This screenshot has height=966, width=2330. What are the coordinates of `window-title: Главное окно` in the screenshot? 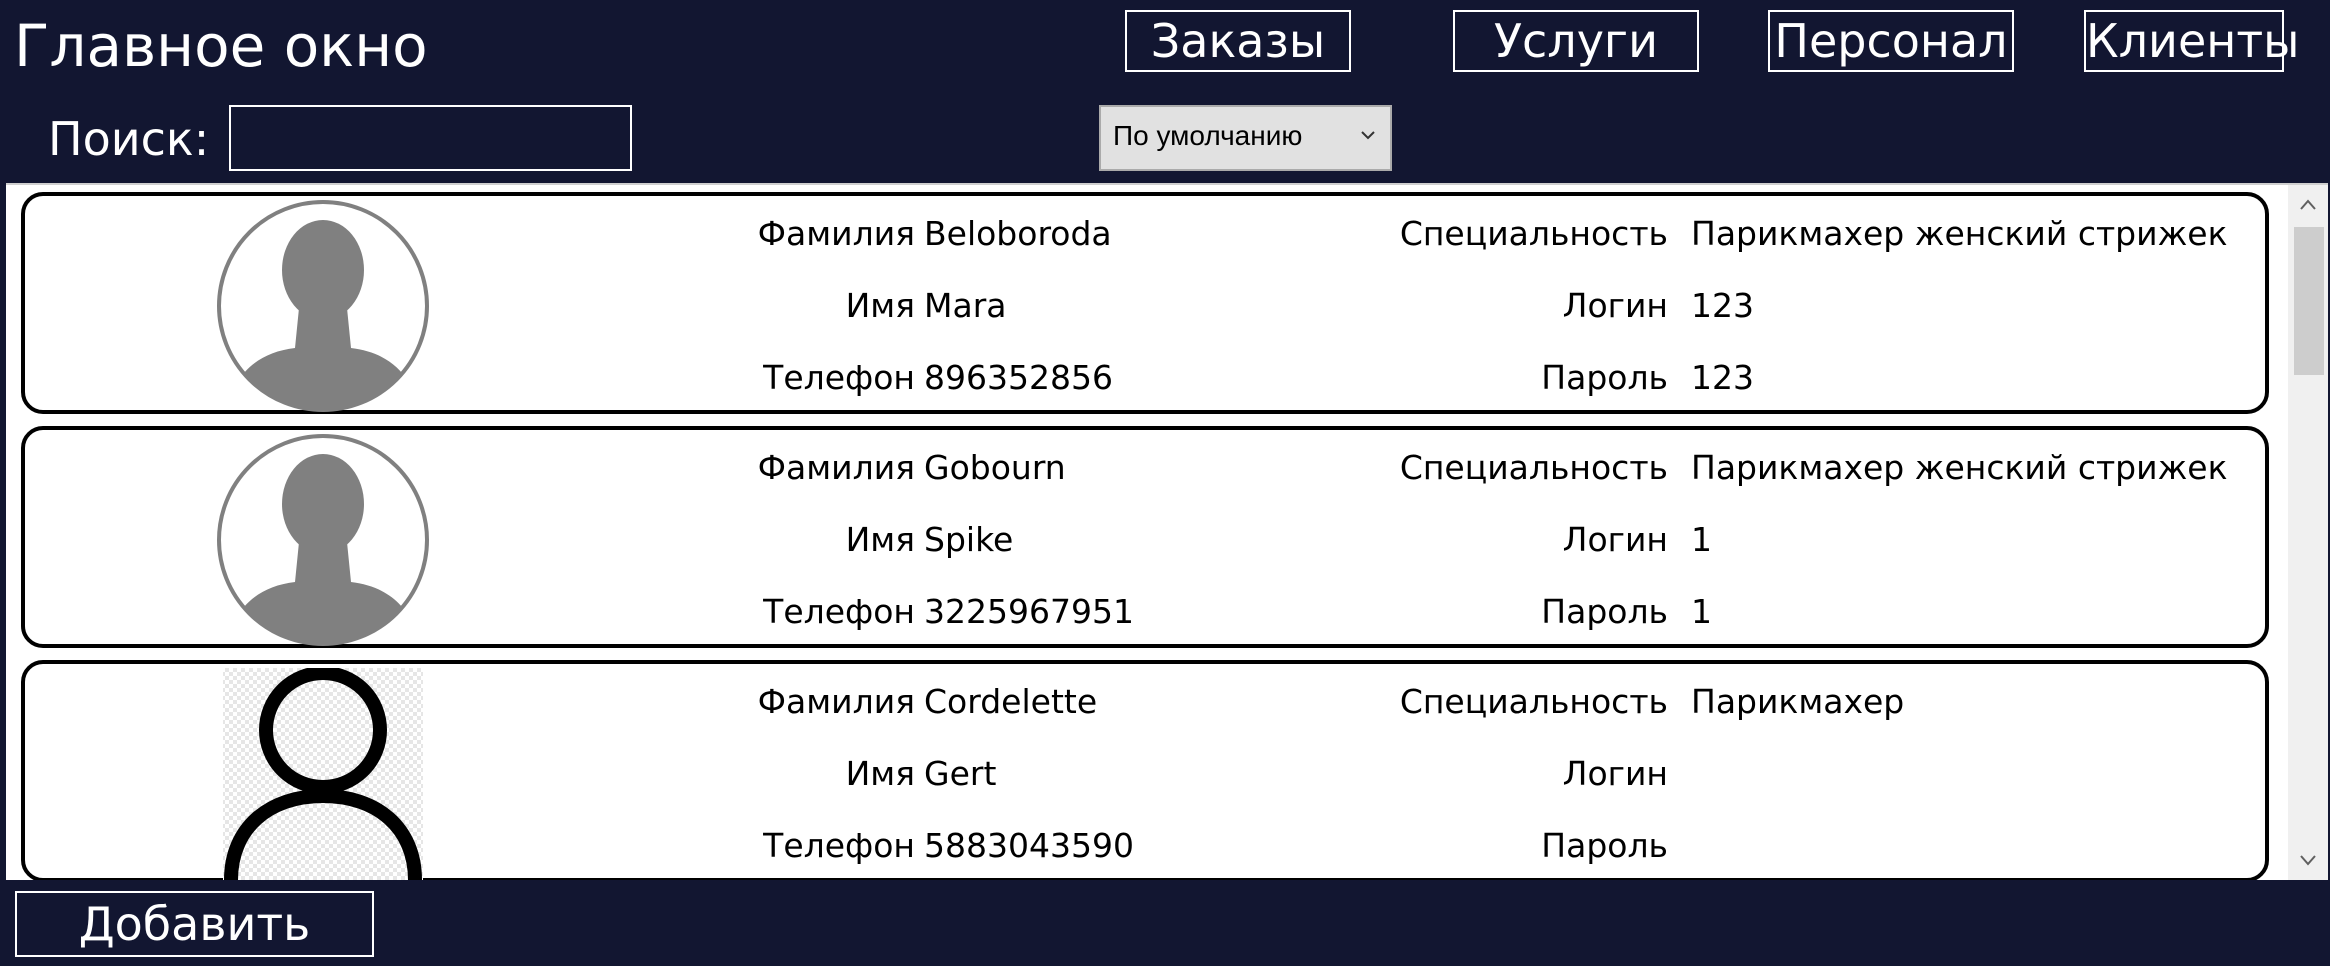 It's located at (221, 46).